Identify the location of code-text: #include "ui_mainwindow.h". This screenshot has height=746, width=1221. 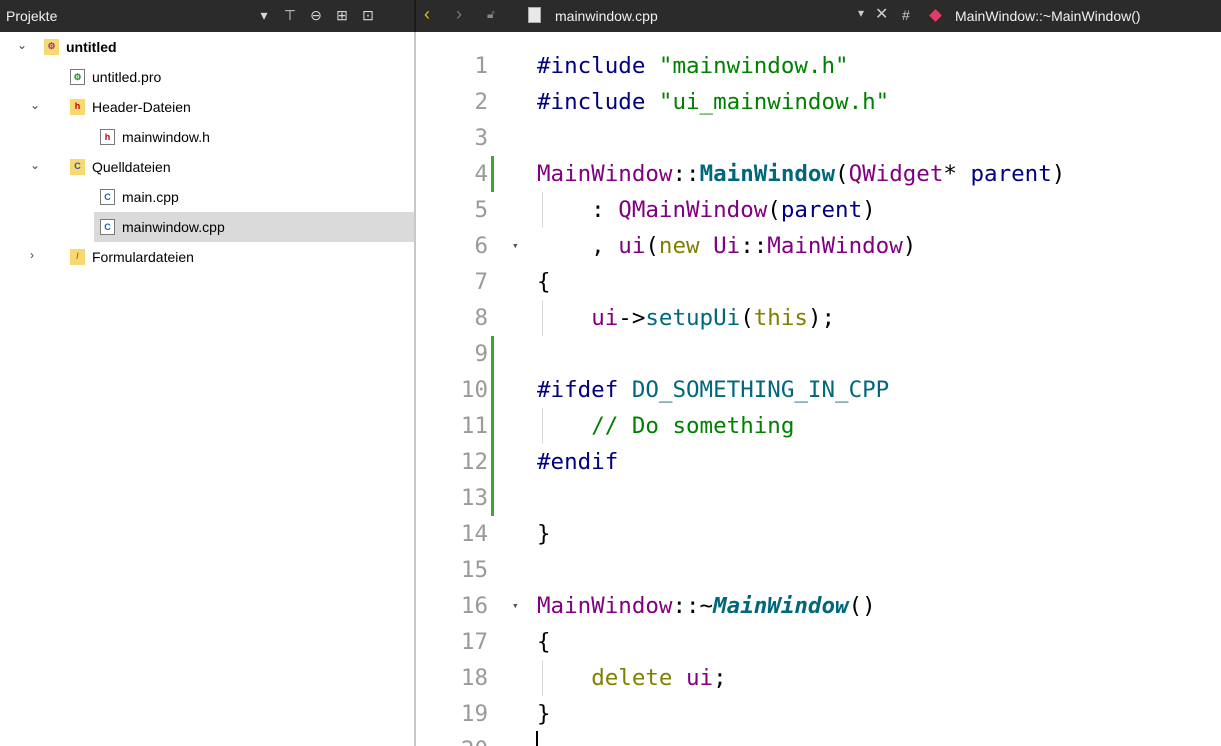
(713, 102).